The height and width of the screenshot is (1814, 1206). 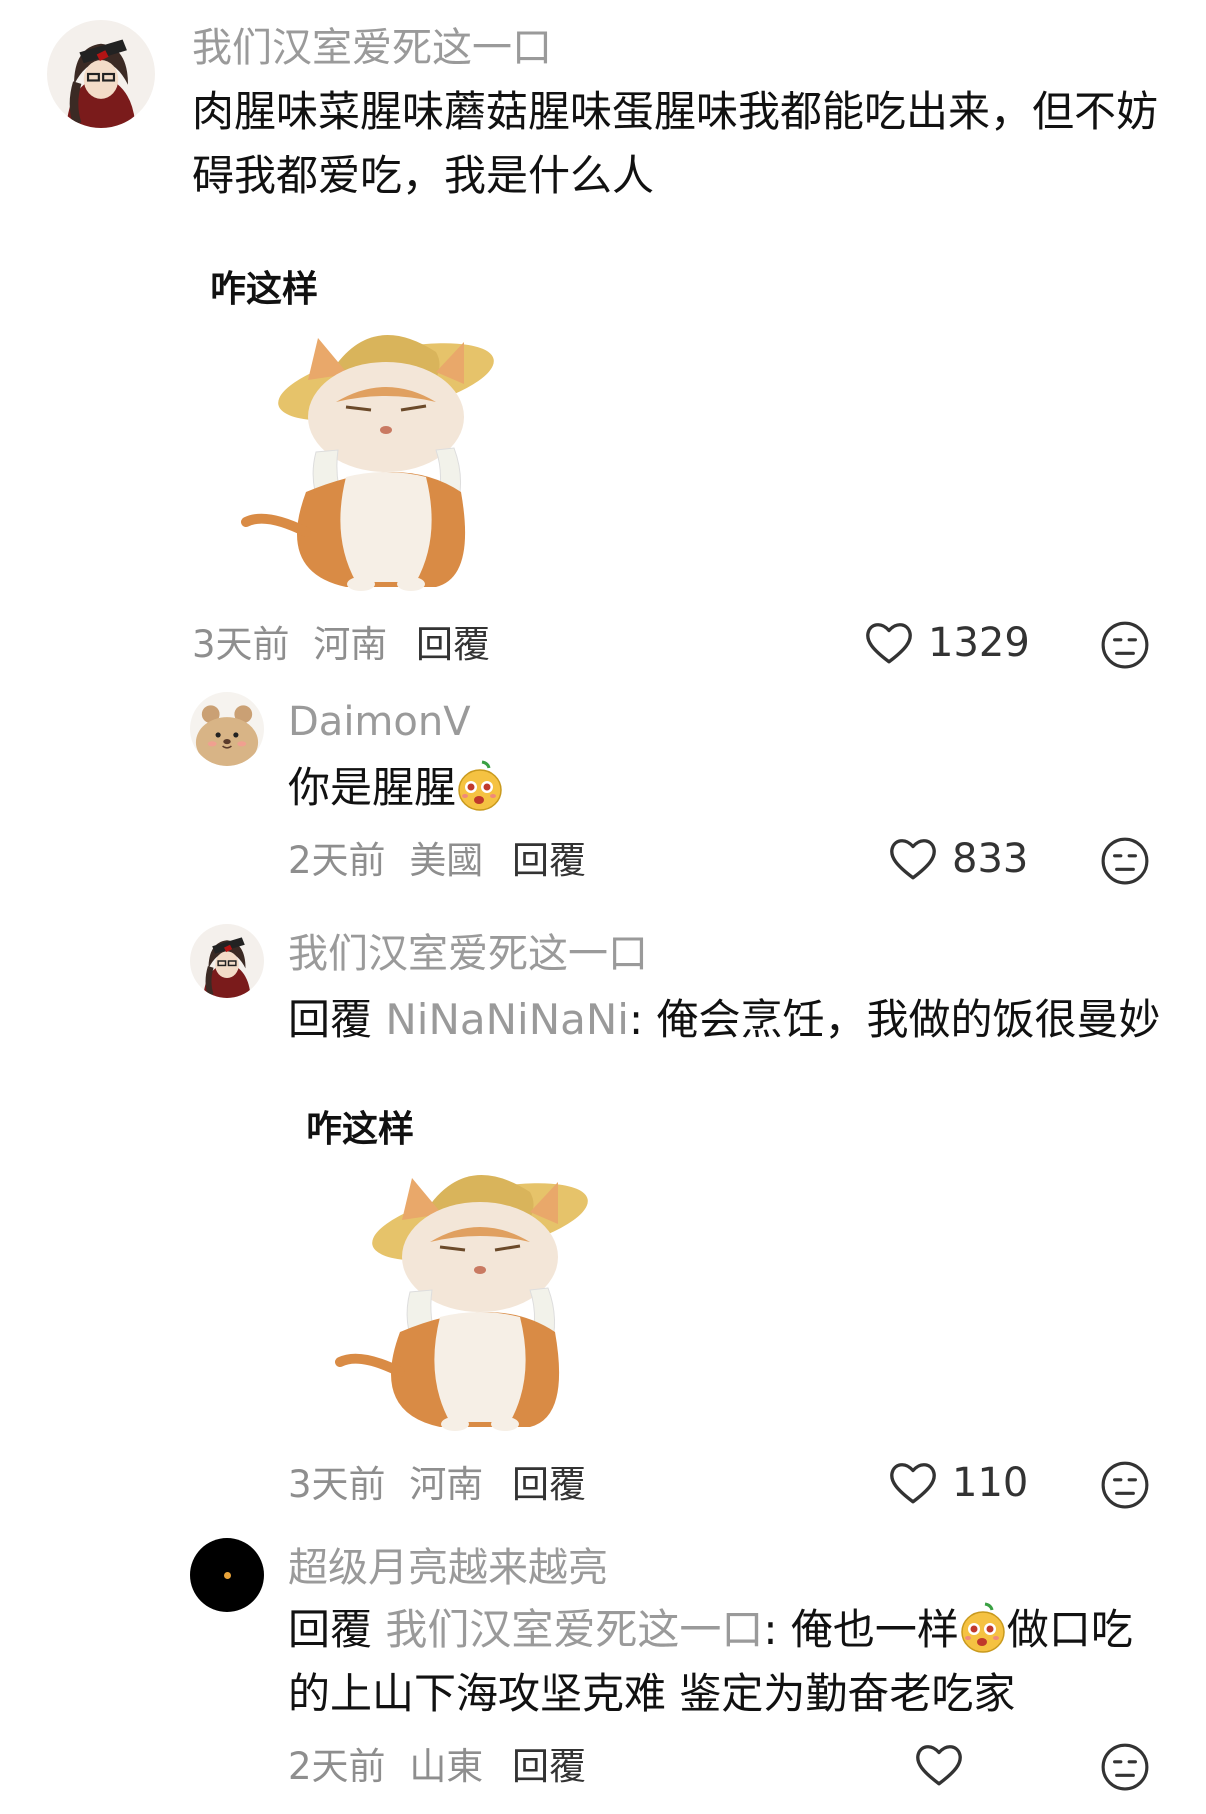 What do you see at coordinates (990, 859) in the screenshot?
I see `like-count: 833` at bounding box center [990, 859].